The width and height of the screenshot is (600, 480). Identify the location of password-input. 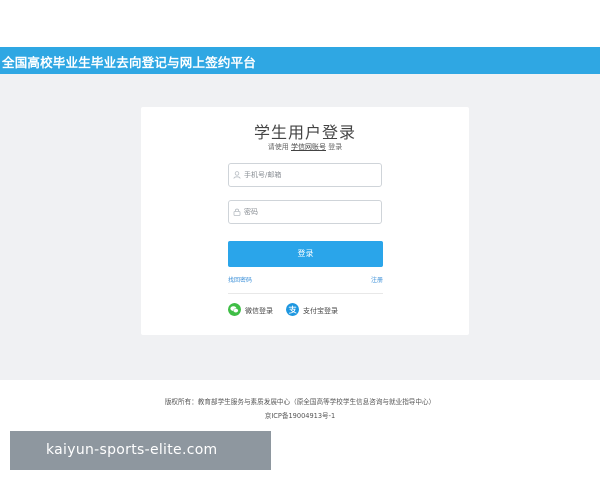
(311, 212).